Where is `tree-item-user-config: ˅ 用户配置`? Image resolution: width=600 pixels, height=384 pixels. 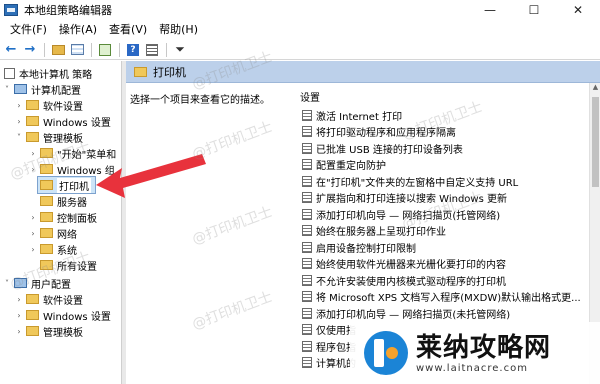
tree-item-user-config: ˅ 用户配置 is located at coordinates (36, 283).